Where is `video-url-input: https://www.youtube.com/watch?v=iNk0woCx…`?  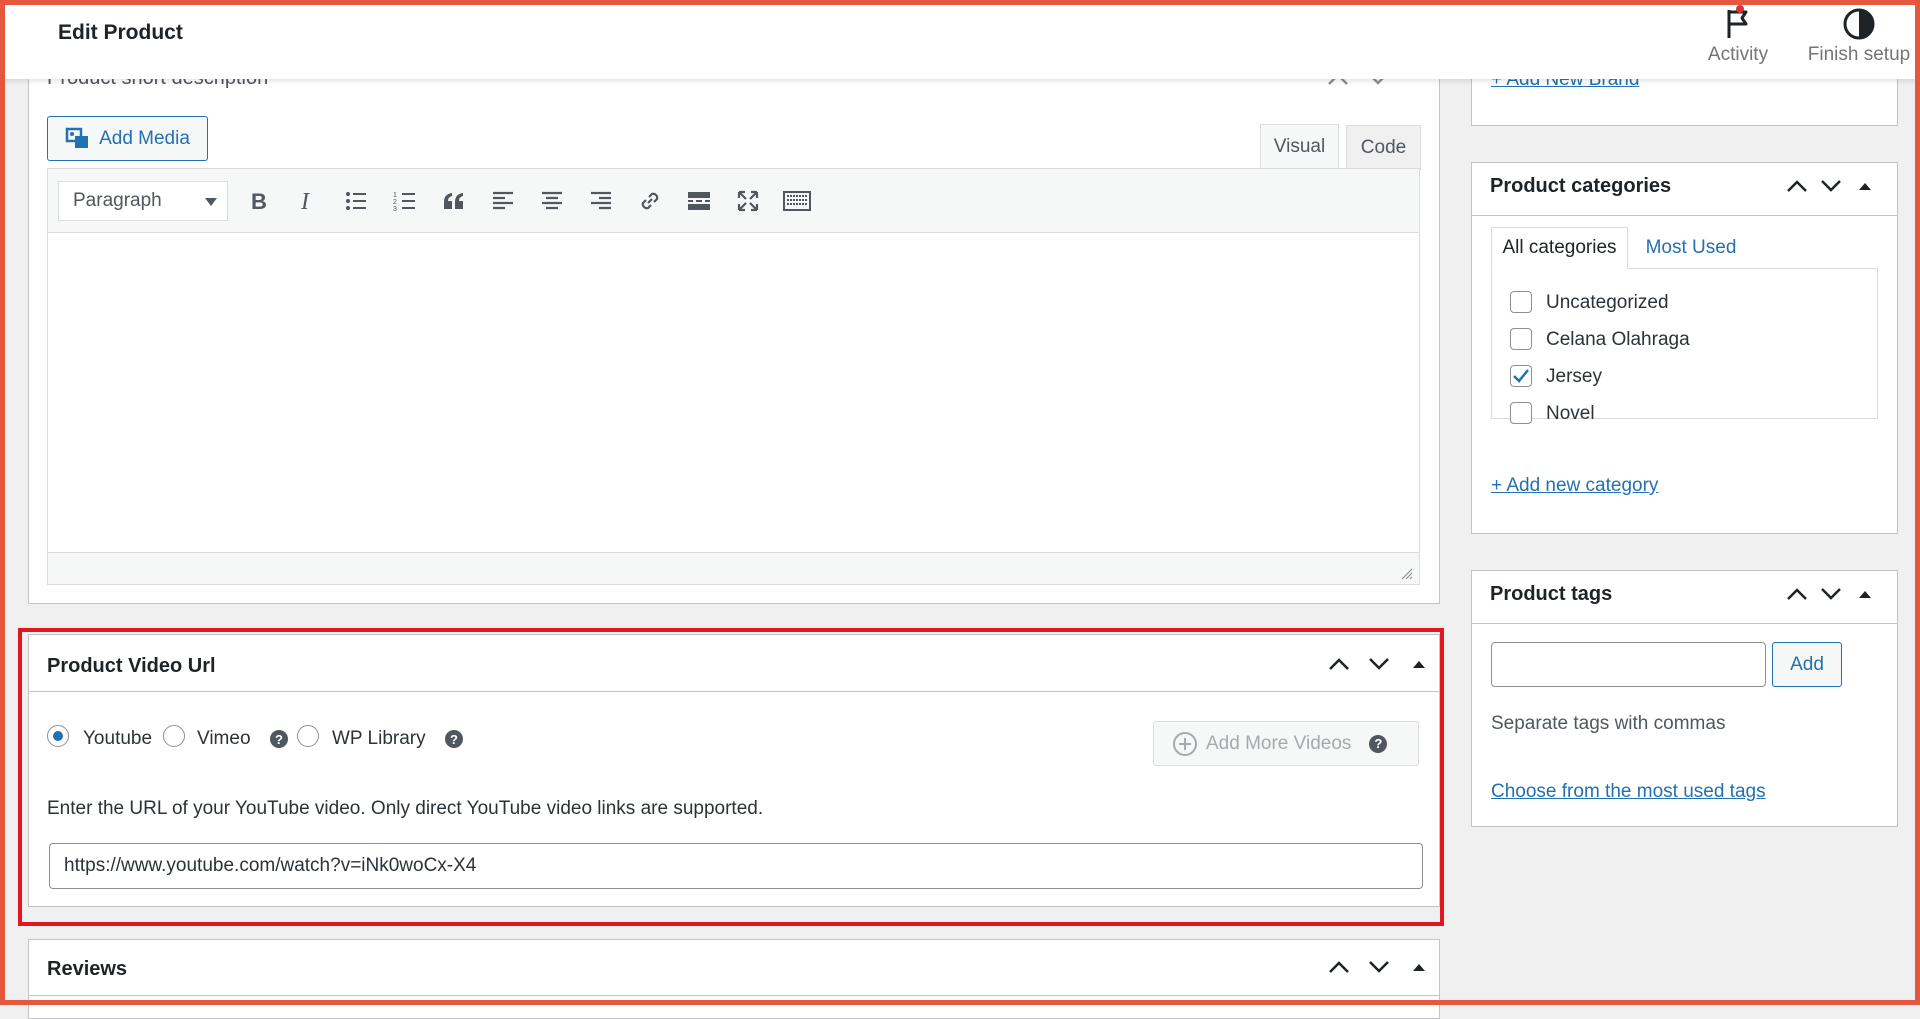
video-url-input: https://www.youtube.com/watch?v=iNk0woCx… is located at coordinates (736, 866).